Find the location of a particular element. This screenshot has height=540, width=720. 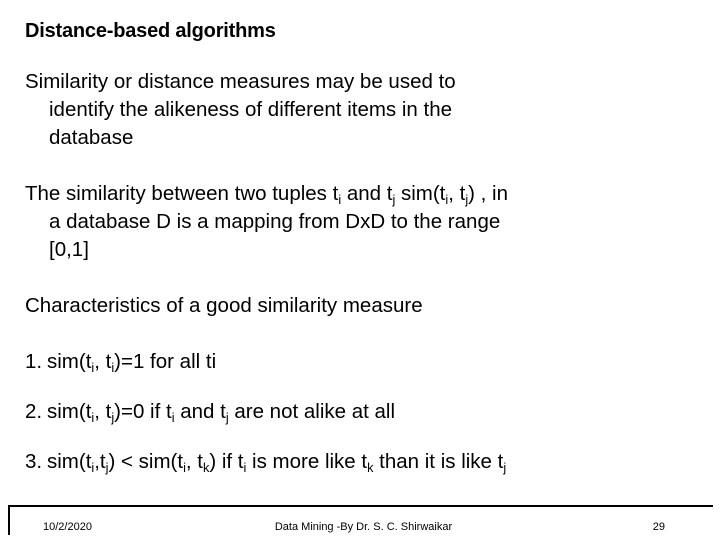

text-fragment: ) < sim(t is located at coordinates (146, 461).